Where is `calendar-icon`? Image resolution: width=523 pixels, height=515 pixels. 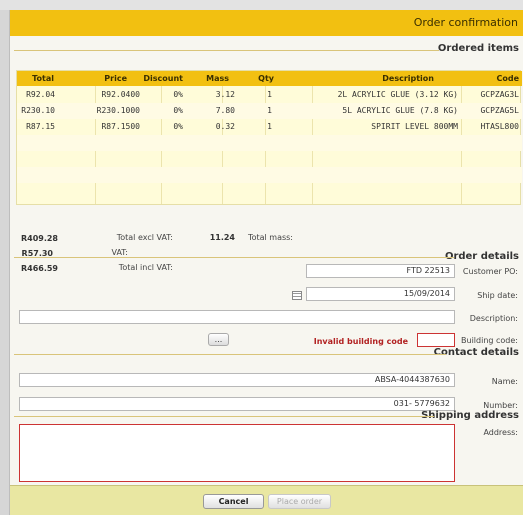
calendar-icon is located at coordinates (297, 295).